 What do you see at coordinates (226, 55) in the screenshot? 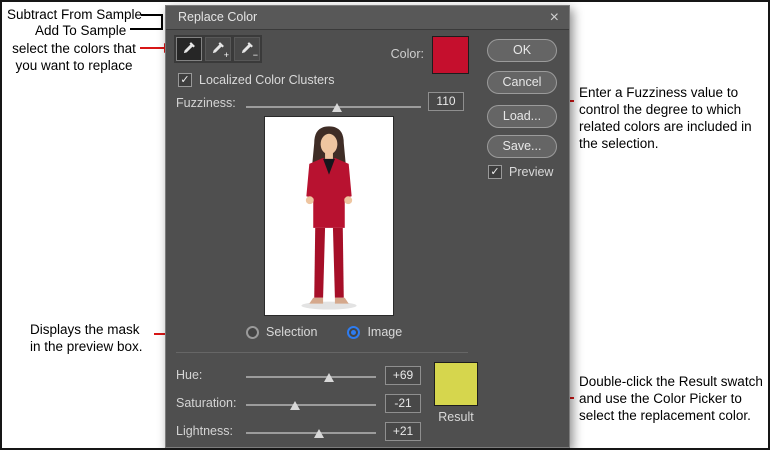
I see `plus-glyph: +` at bounding box center [226, 55].